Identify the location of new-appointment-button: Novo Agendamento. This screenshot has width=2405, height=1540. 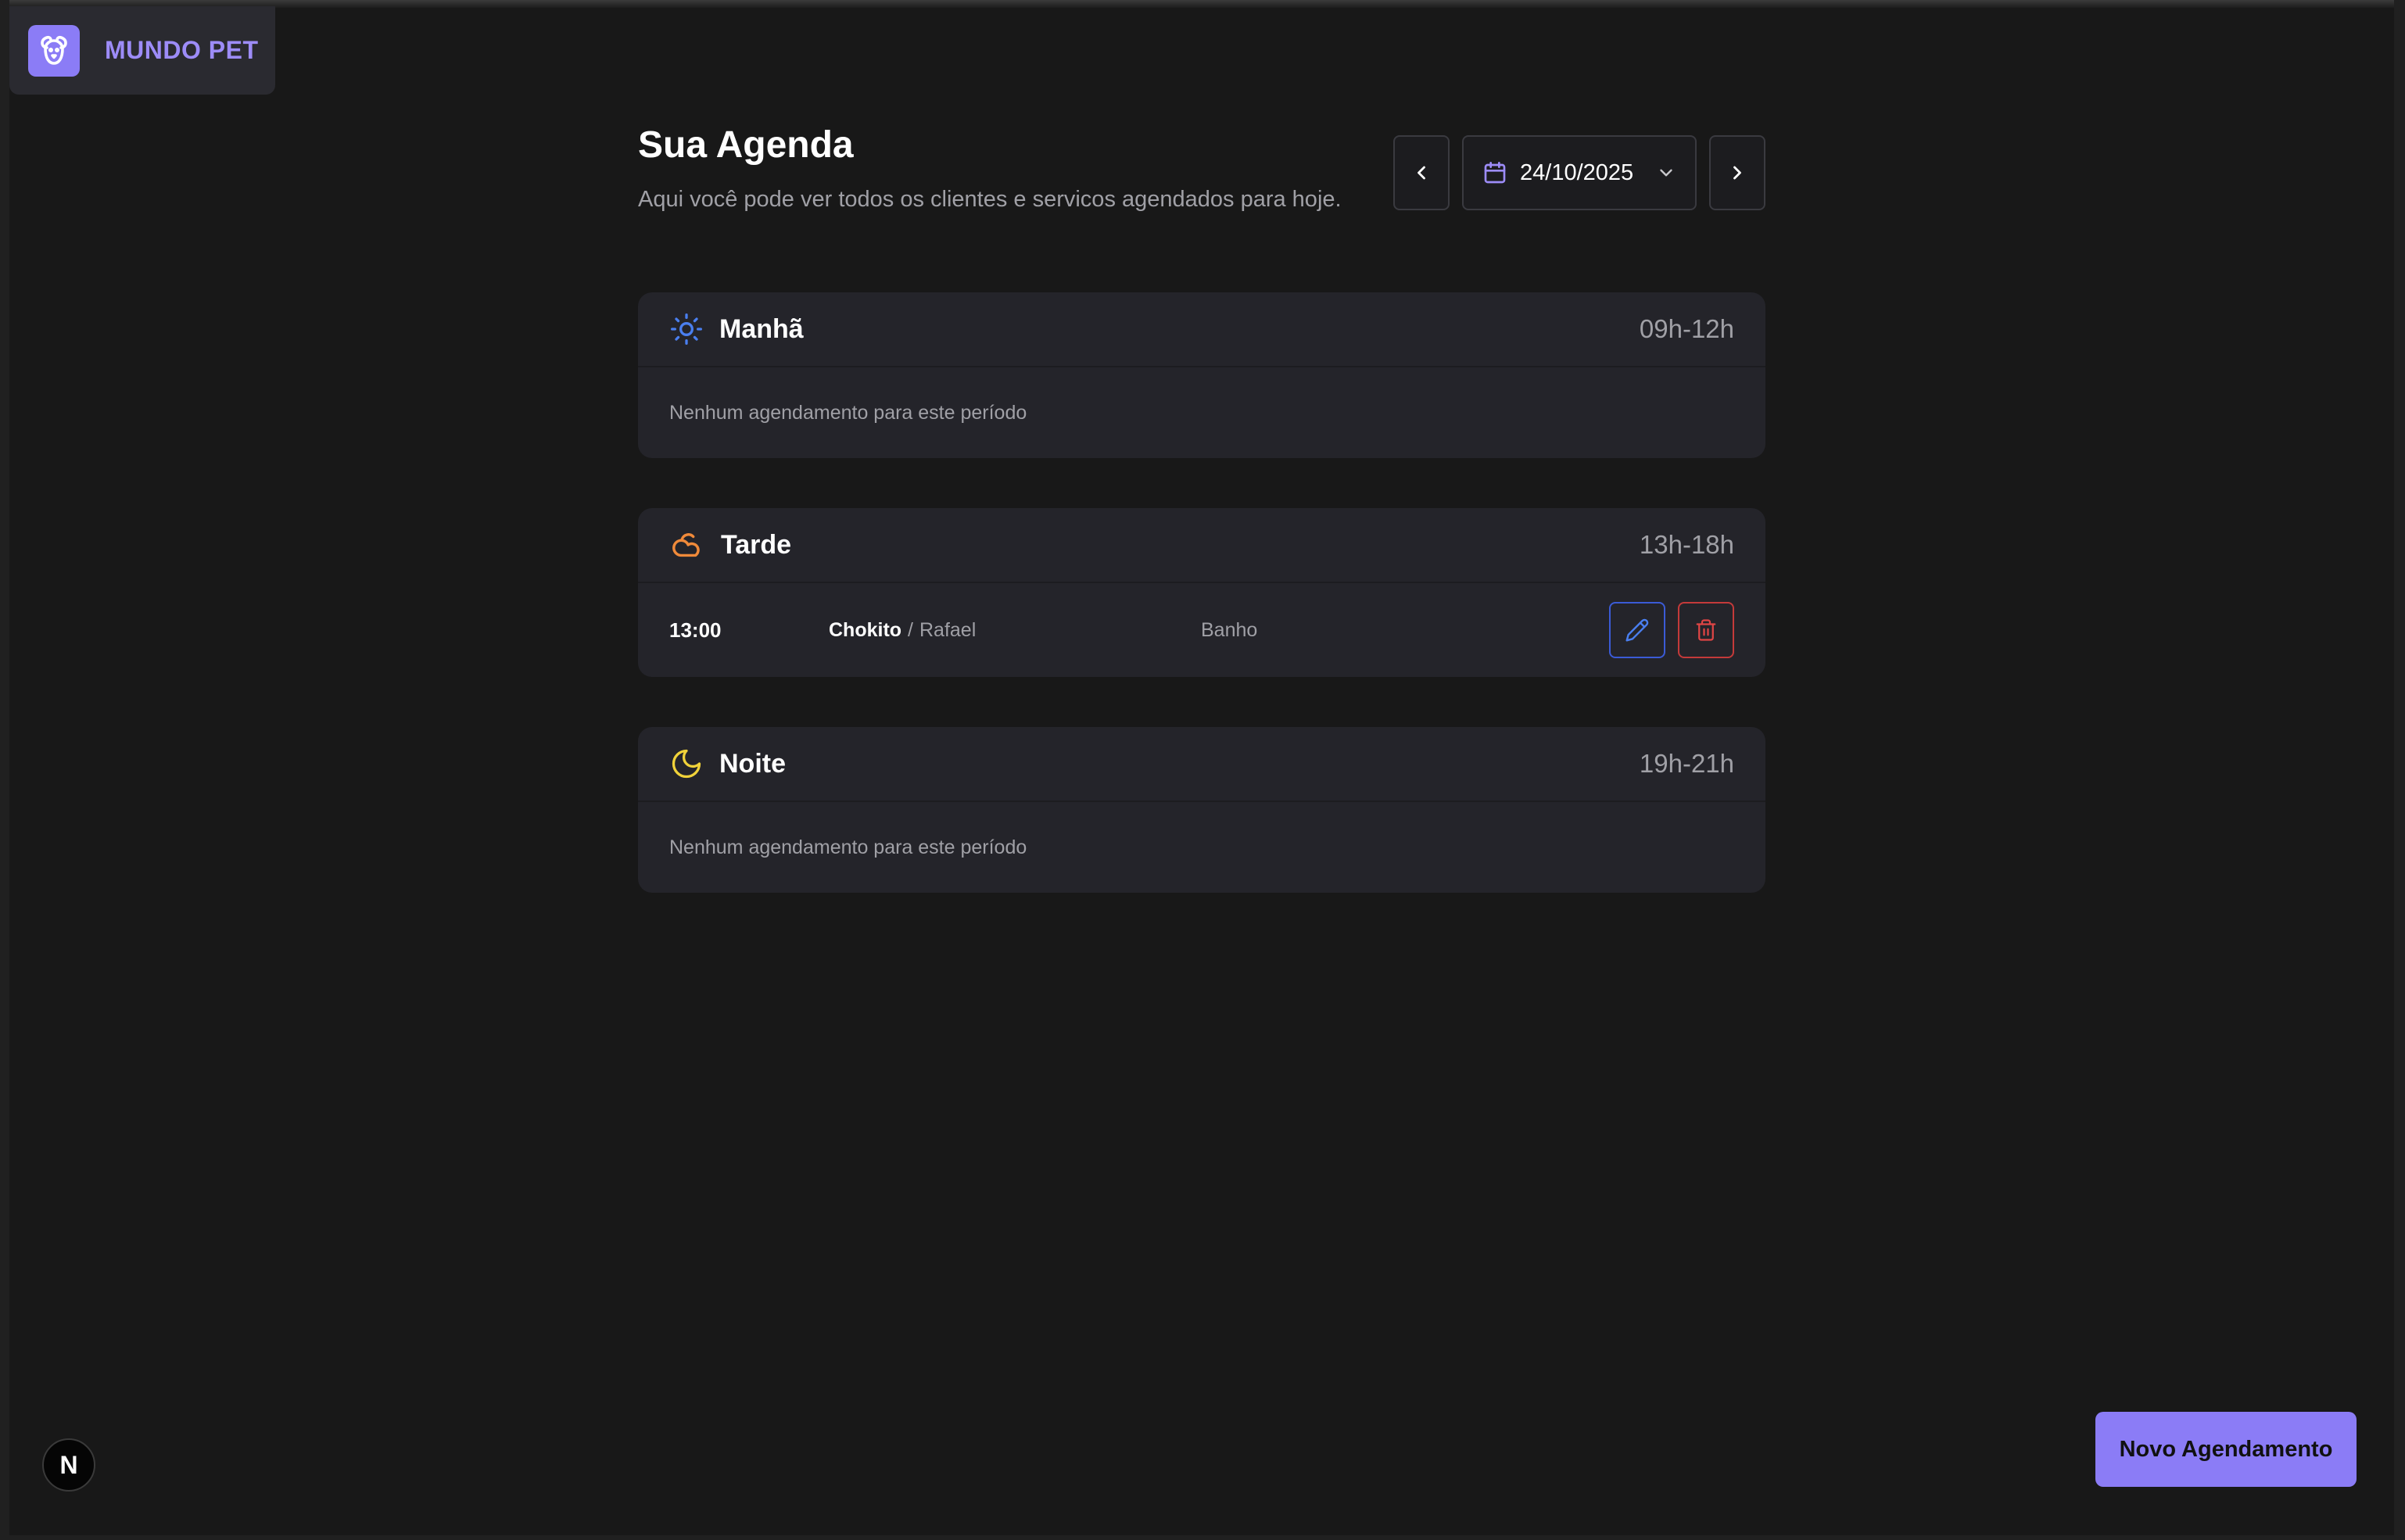
(2226, 1449).